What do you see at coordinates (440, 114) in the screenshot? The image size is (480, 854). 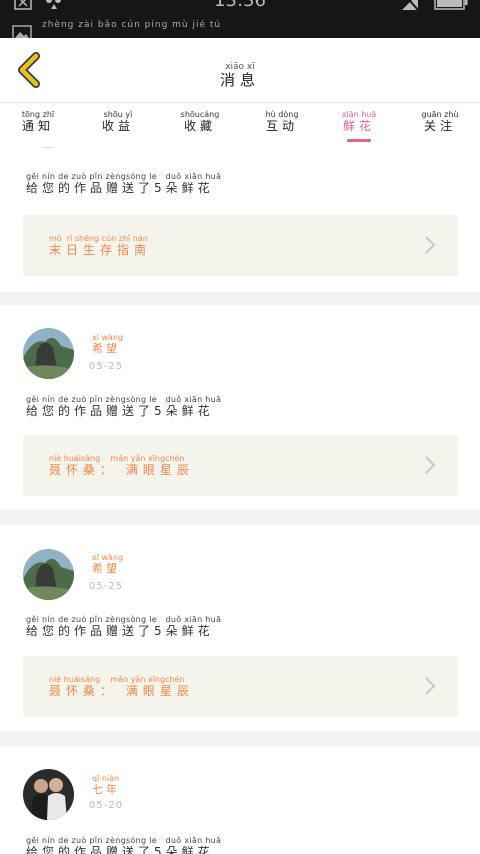 I see `tab-pinyin: guān zhù` at bounding box center [440, 114].